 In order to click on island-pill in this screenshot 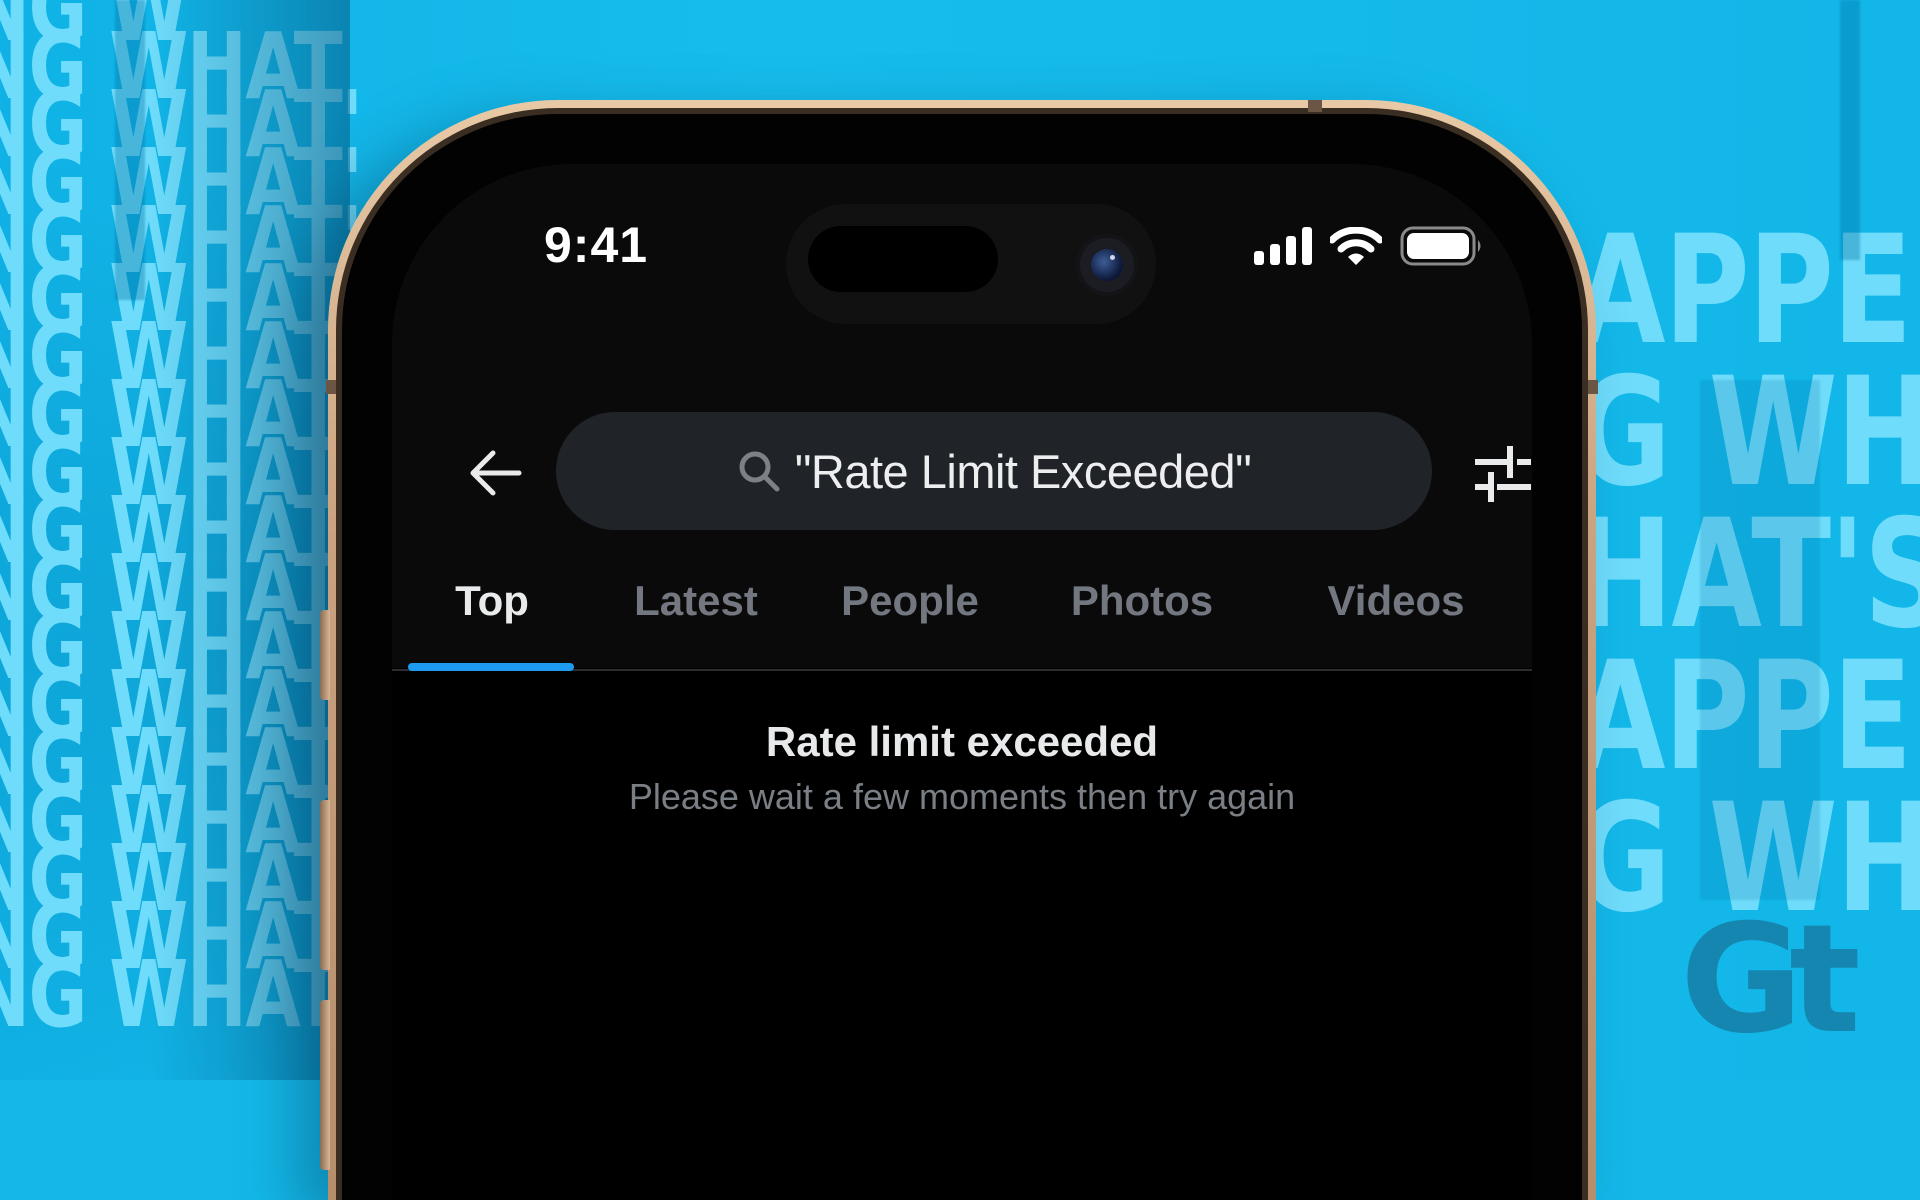, I will do `click(903, 259)`.